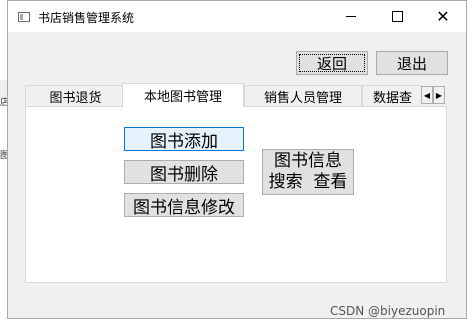  Describe the element at coordinates (184, 172) in the screenshot. I see `delete-book-button: 图书删除` at that location.